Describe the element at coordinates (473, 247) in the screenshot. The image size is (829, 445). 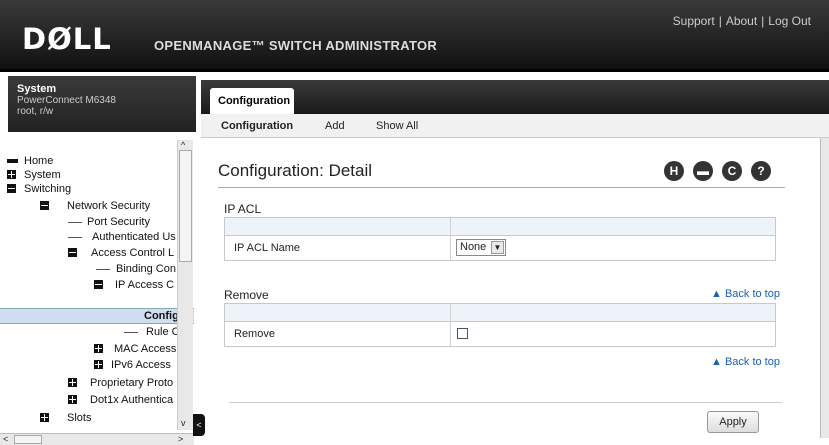
I see `select-value: None` at that location.